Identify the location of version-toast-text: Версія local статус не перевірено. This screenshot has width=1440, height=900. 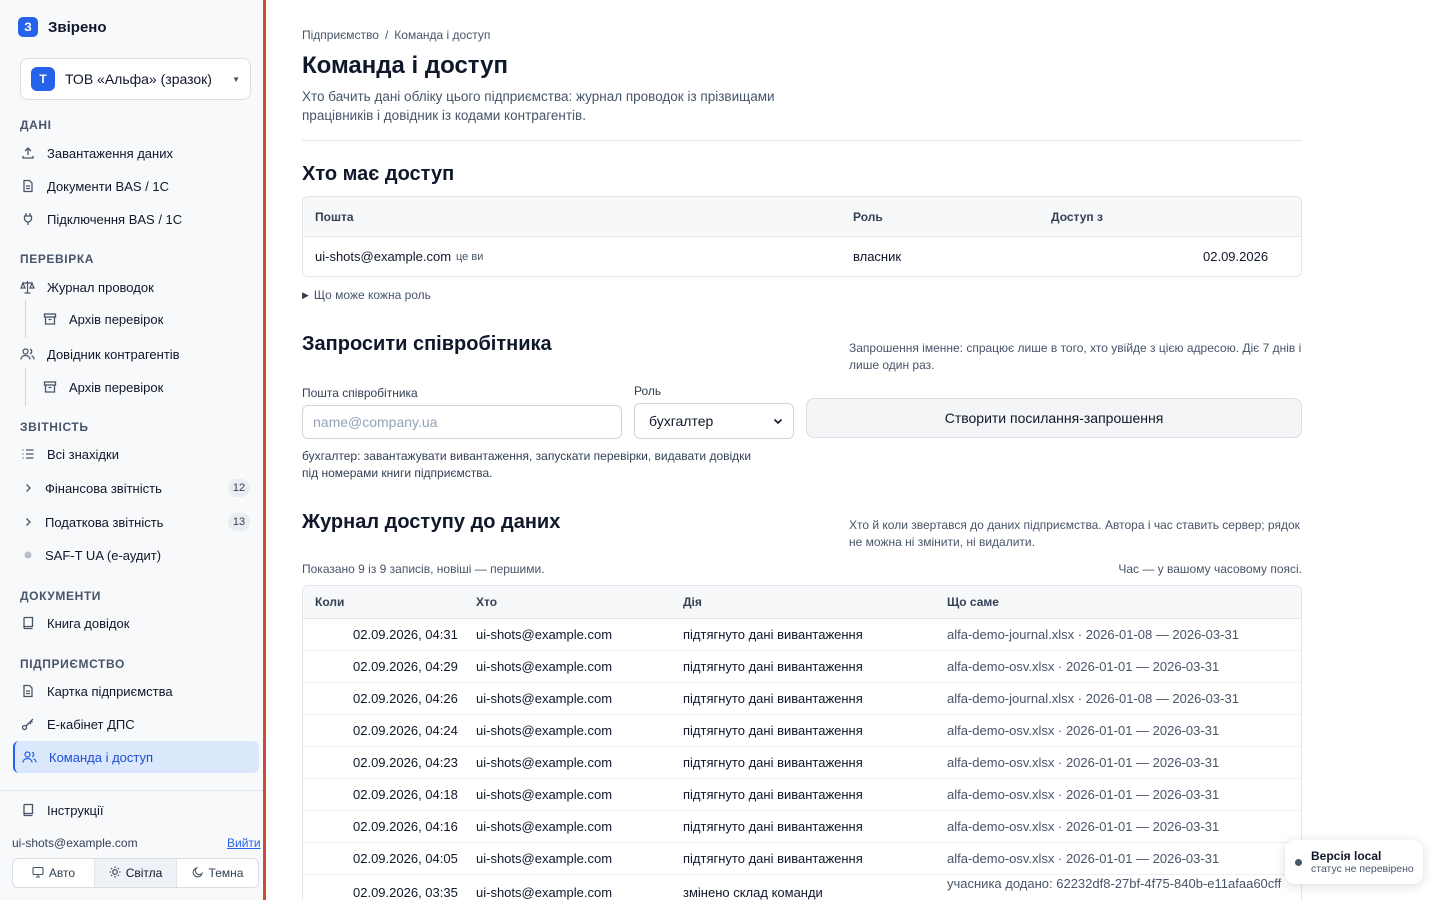
(1362, 862).